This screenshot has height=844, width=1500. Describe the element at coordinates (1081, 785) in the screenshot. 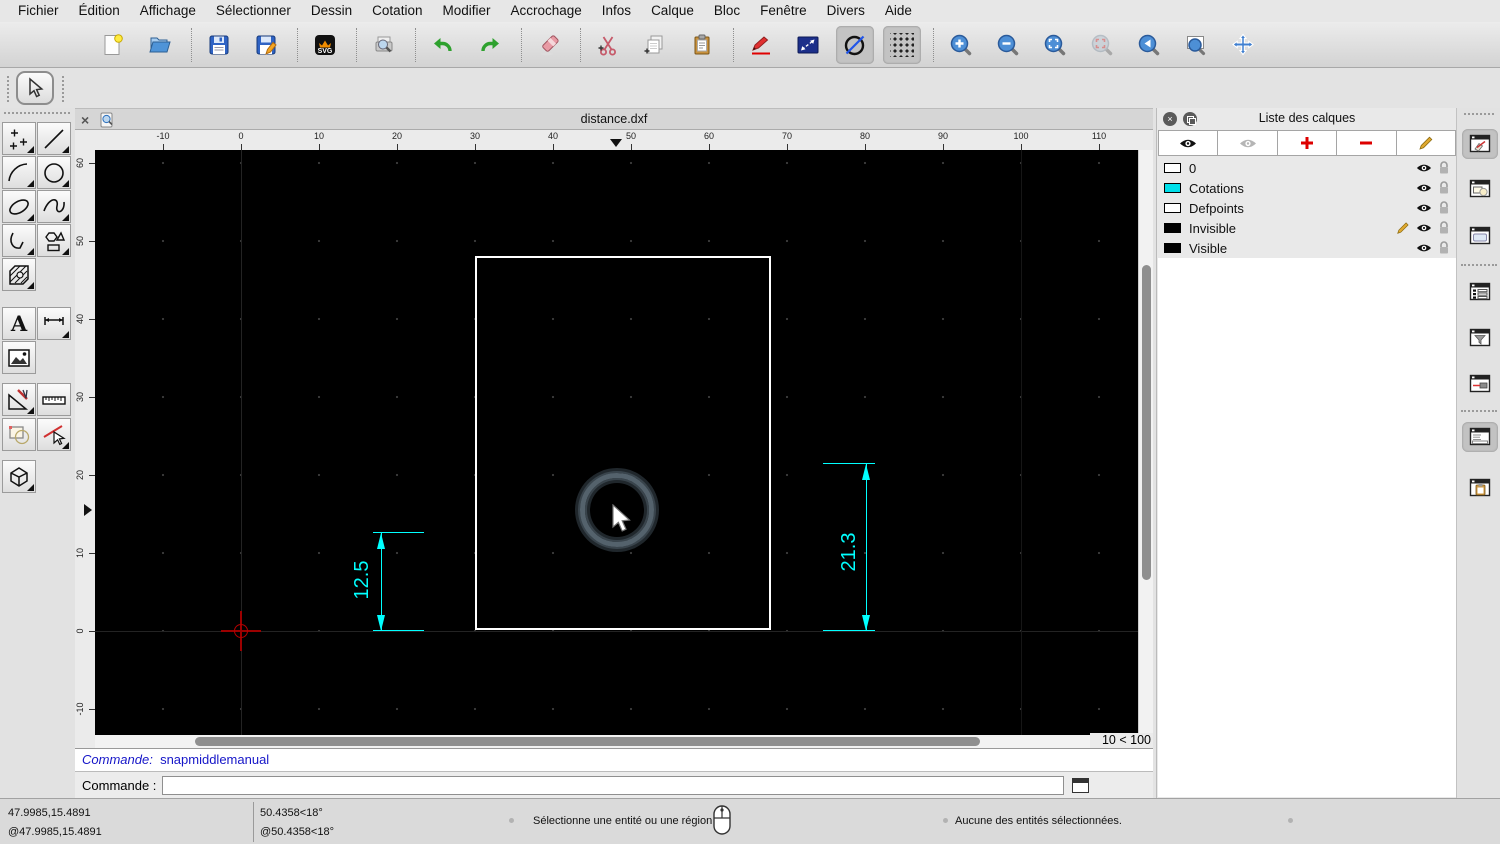

I see `command-dock-button` at that location.